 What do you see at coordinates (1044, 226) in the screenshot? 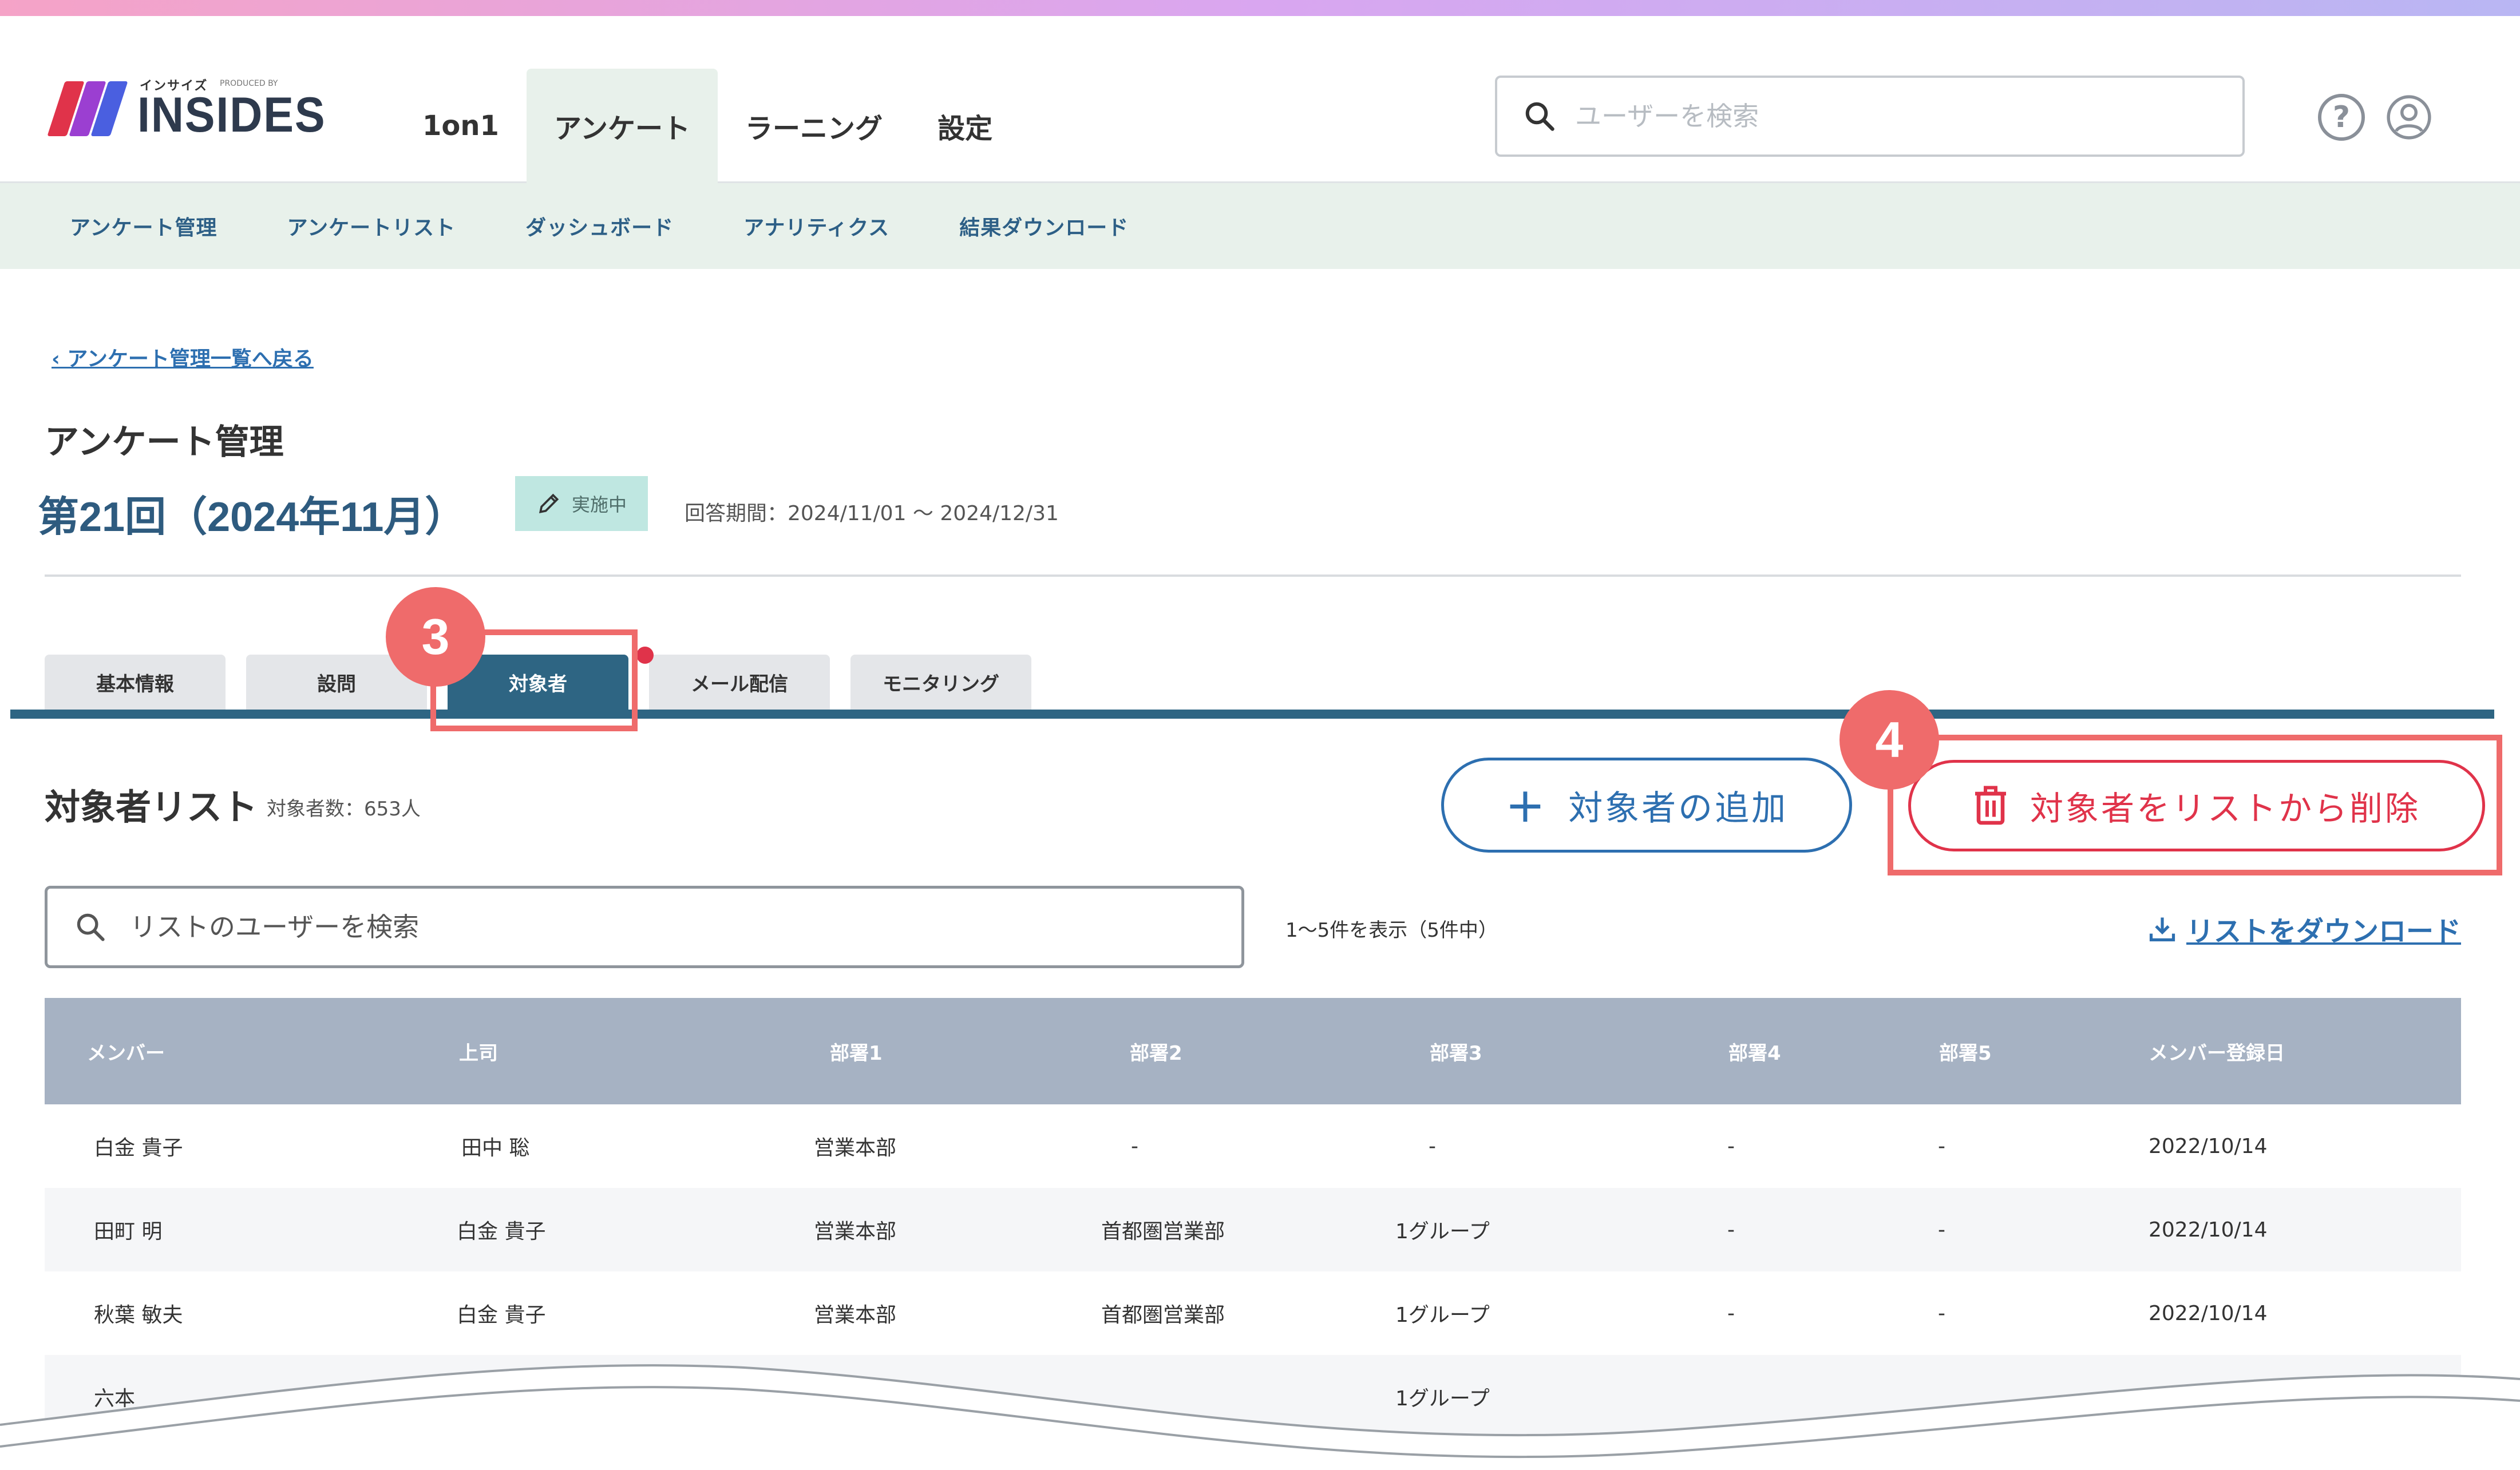
I see `subnav-result-download: 結果ダウンロード` at bounding box center [1044, 226].